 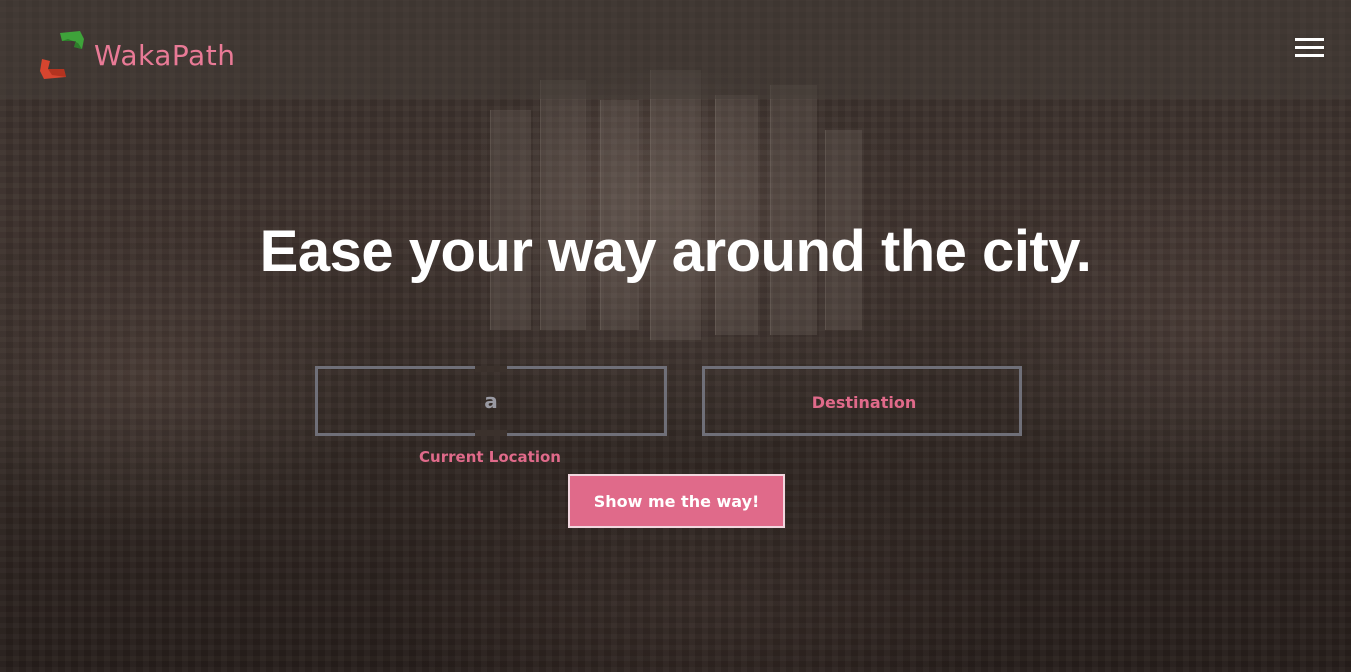 I want to click on current-location-label: Current Location, so click(x=490, y=457).